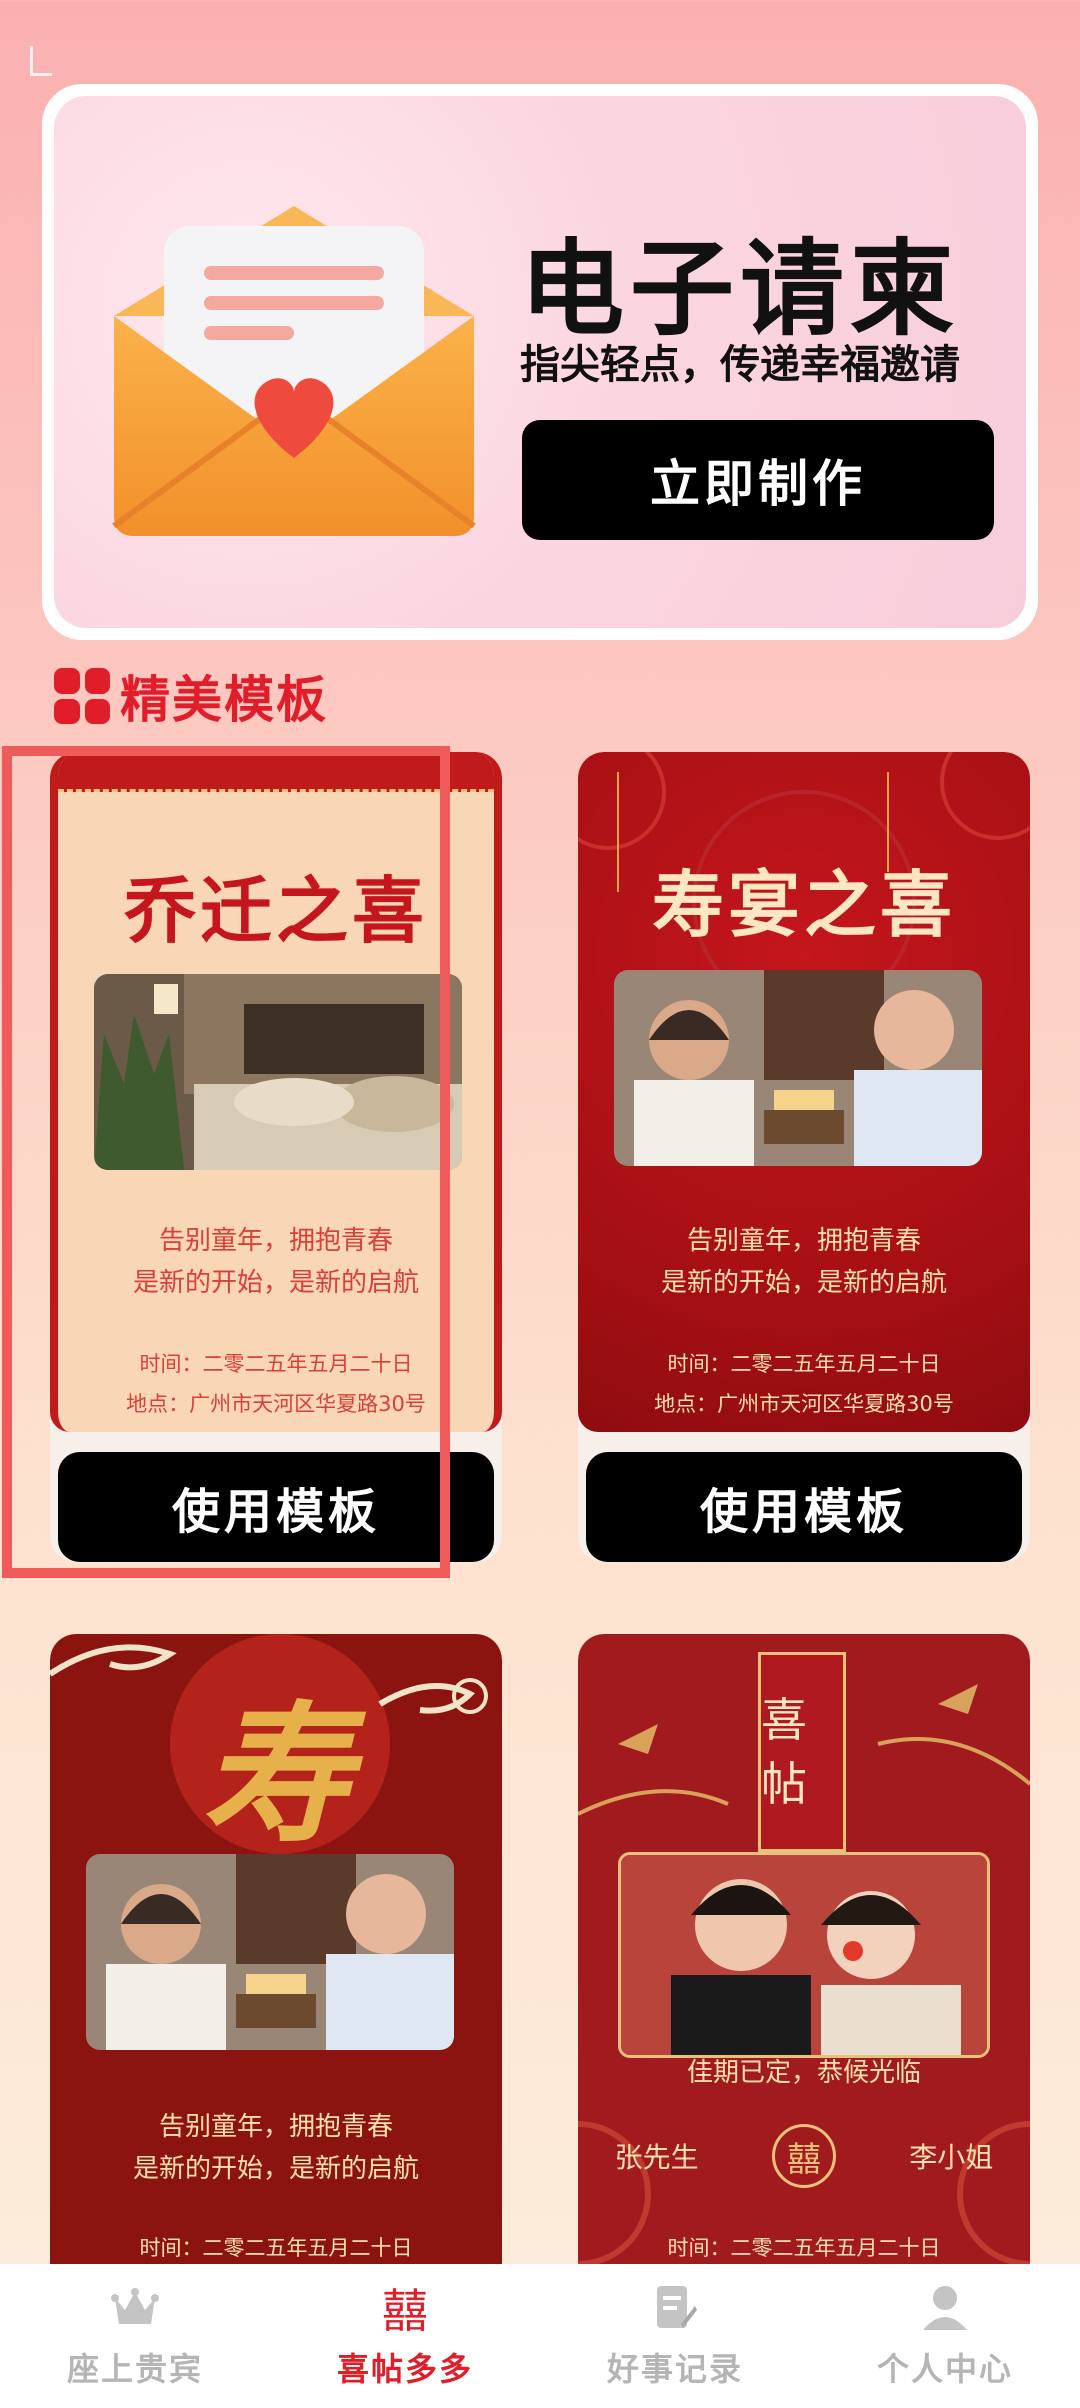  Describe the element at coordinates (405, 2311) in the screenshot. I see `double-happiness-icon: 囍` at that location.